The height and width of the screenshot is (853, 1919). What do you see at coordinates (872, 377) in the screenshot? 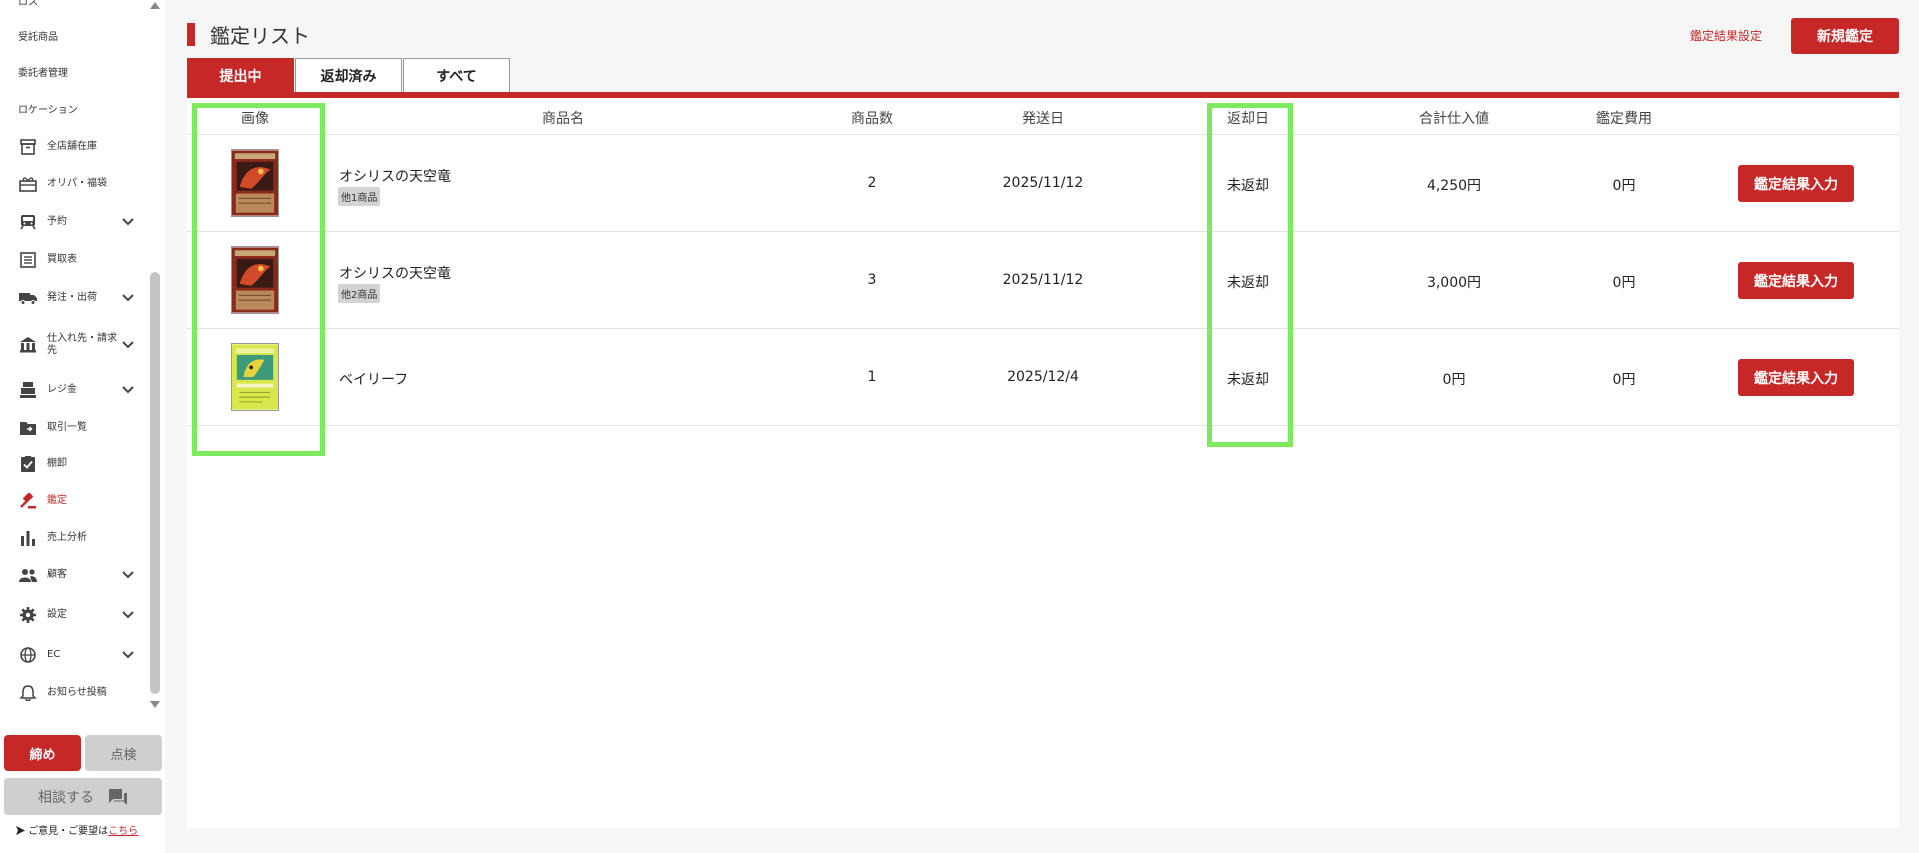
I see `quantity-cell: 1` at bounding box center [872, 377].